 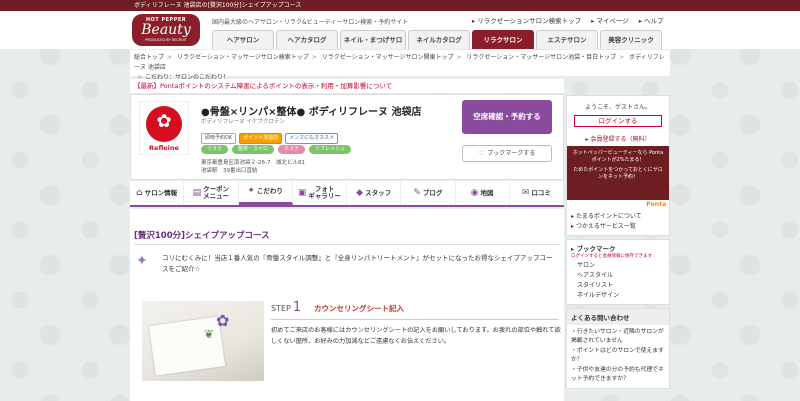 What do you see at coordinates (243, 39) in the screenshot?
I see `nav-hair-salon: ヘアサロン` at bounding box center [243, 39].